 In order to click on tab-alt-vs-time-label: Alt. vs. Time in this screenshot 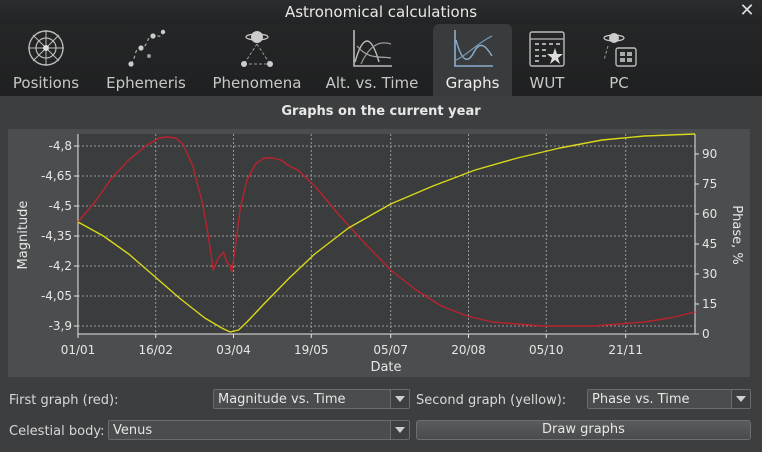, I will do `click(372, 83)`.